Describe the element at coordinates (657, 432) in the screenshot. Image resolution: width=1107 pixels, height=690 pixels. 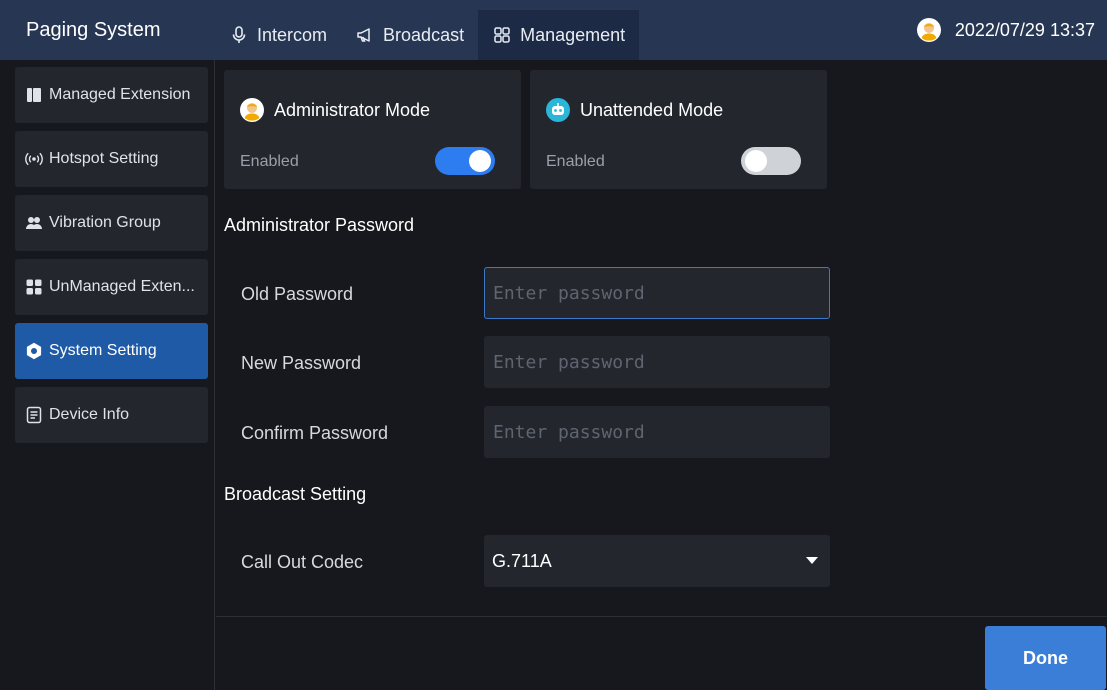
I see `confirm-password-input` at that location.